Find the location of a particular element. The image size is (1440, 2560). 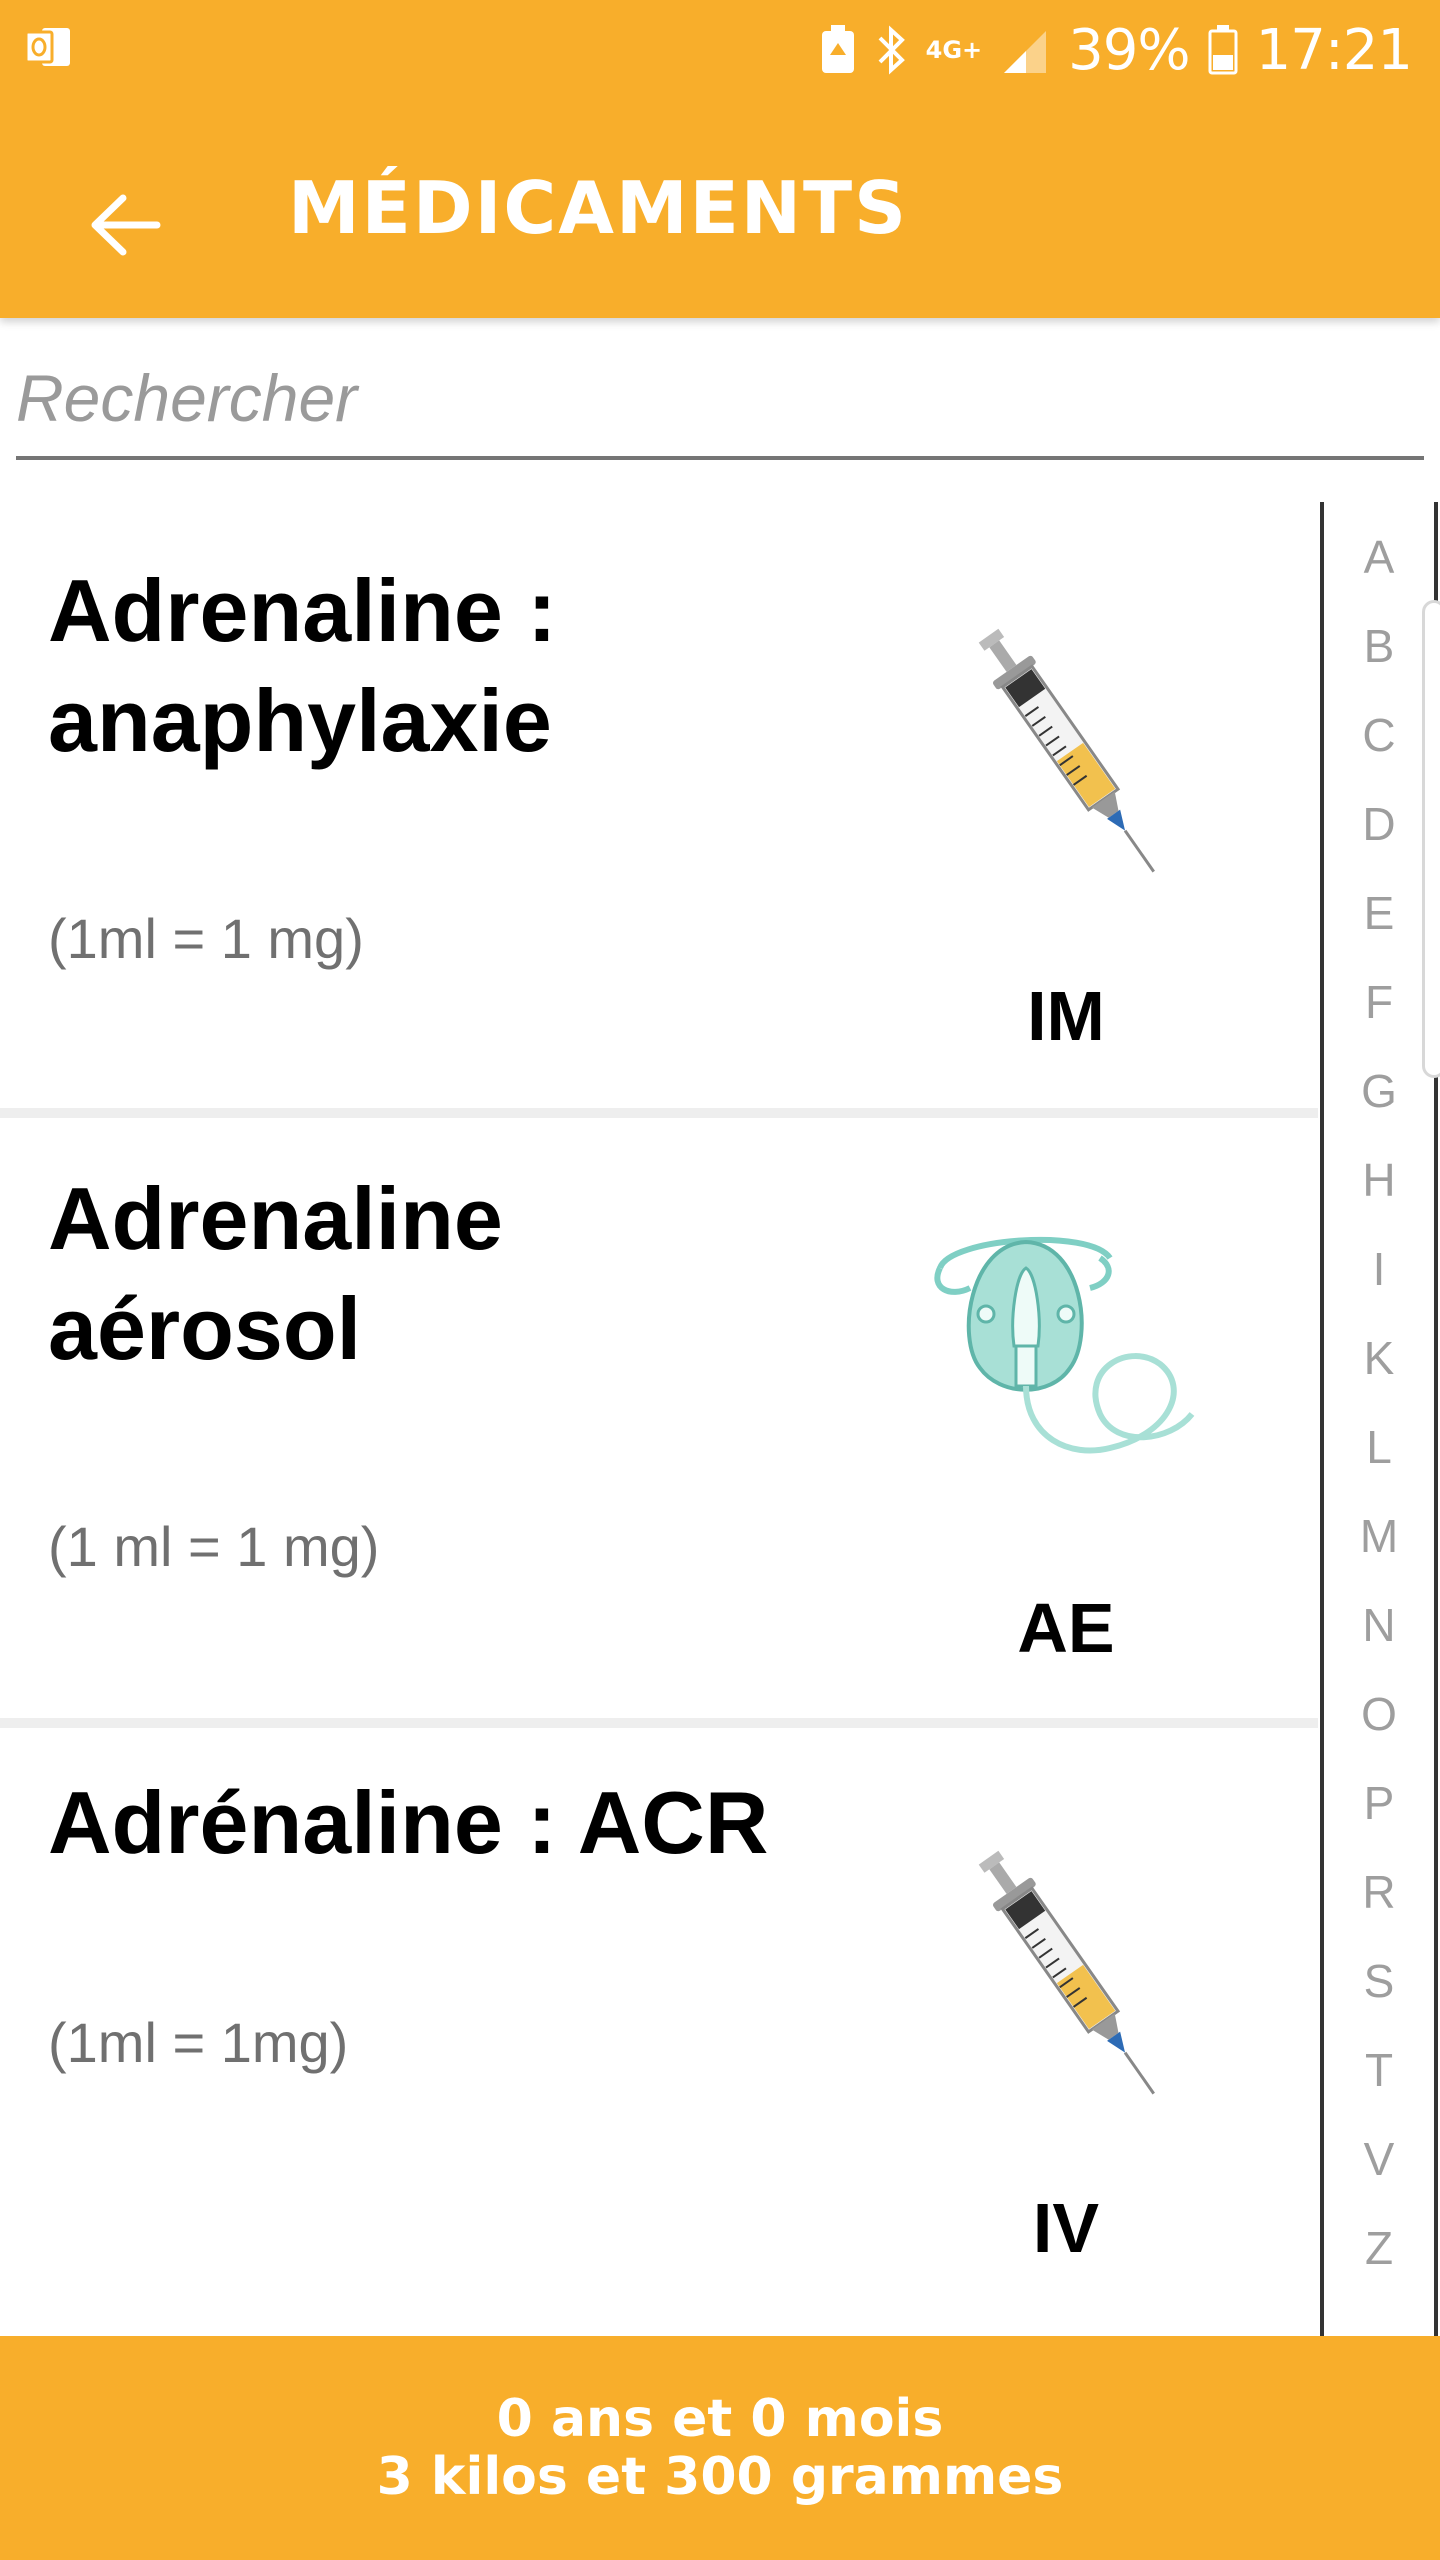

medication-title: Adrenaline aérosol is located at coordinates (275, 1274).